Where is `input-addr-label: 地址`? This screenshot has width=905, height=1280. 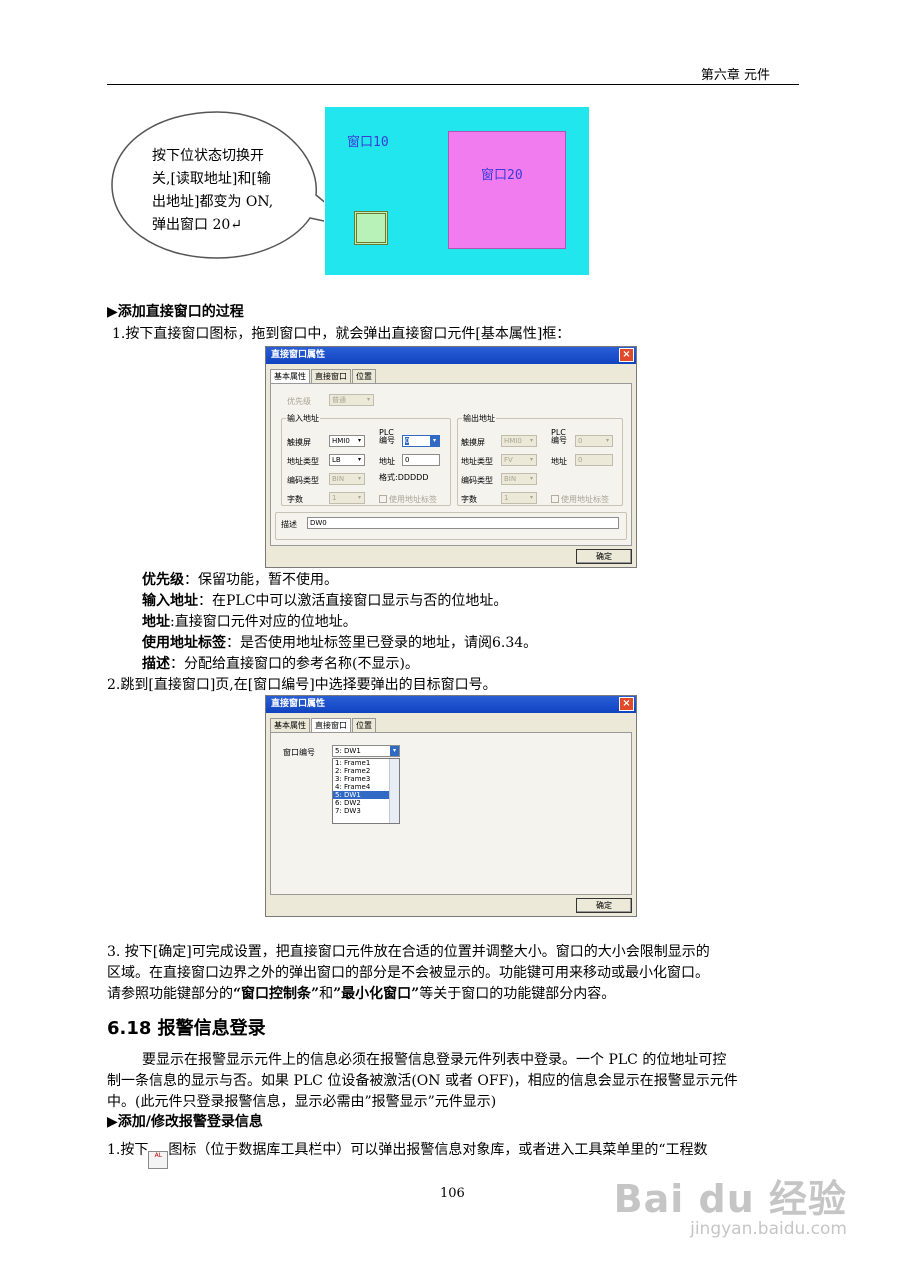 input-addr-label: 地址 is located at coordinates (387, 461).